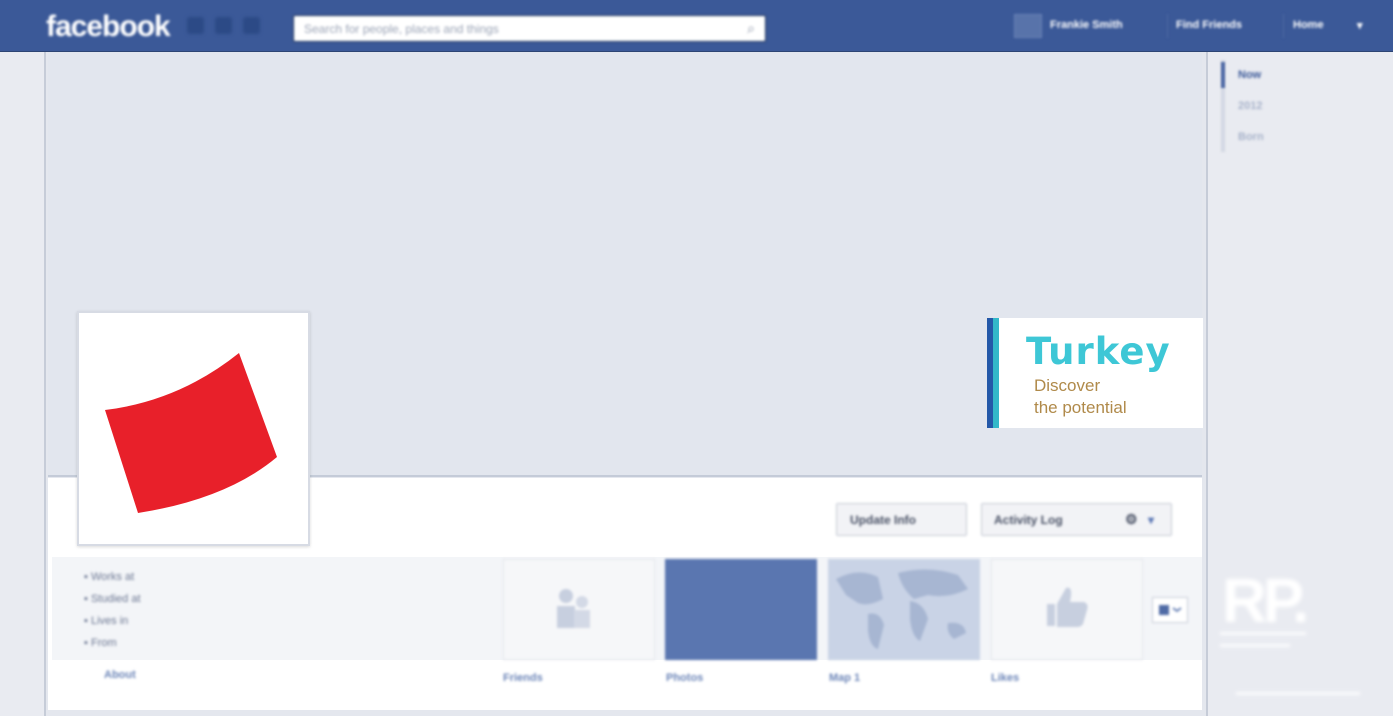 This screenshot has width=1393, height=716. Describe the element at coordinates (1067, 385) in the screenshot. I see `ad-tagline-line1: Discover` at that location.